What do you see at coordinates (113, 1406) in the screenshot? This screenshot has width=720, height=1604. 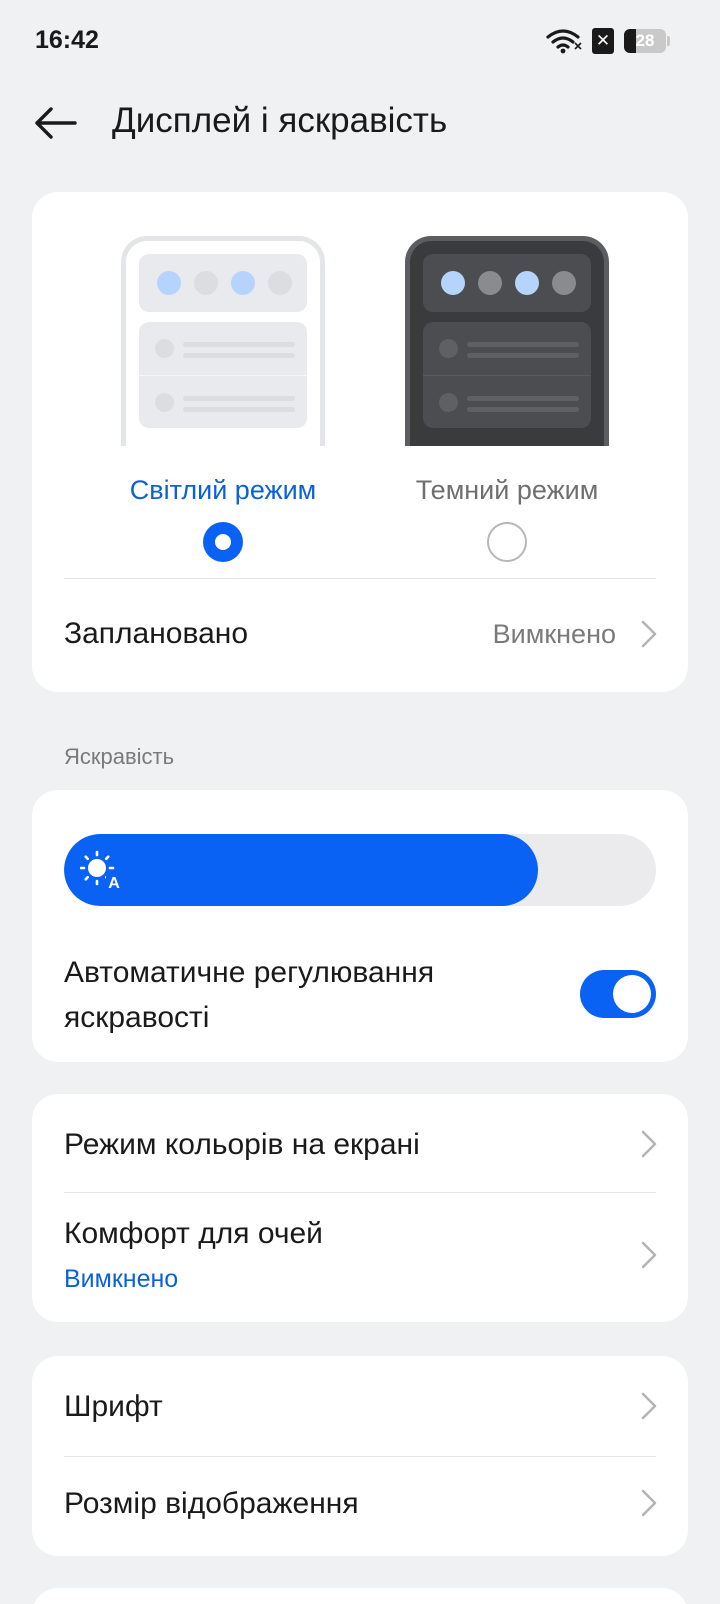 I see `font-label: Шрифт` at bounding box center [113, 1406].